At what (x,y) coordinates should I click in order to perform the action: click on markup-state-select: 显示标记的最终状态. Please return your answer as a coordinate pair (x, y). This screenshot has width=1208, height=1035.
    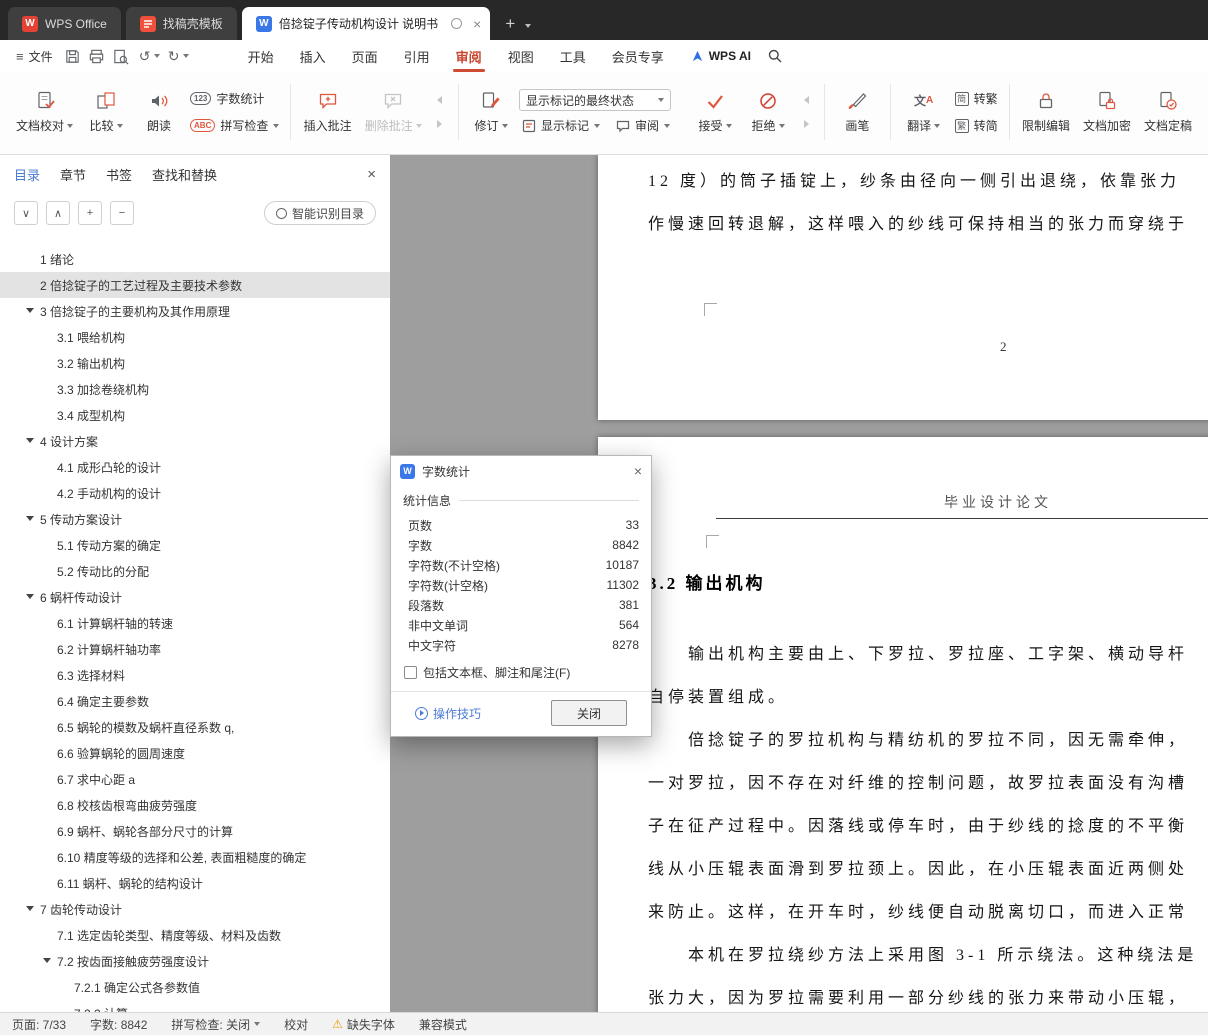
    Looking at the image, I should click on (595, 100).